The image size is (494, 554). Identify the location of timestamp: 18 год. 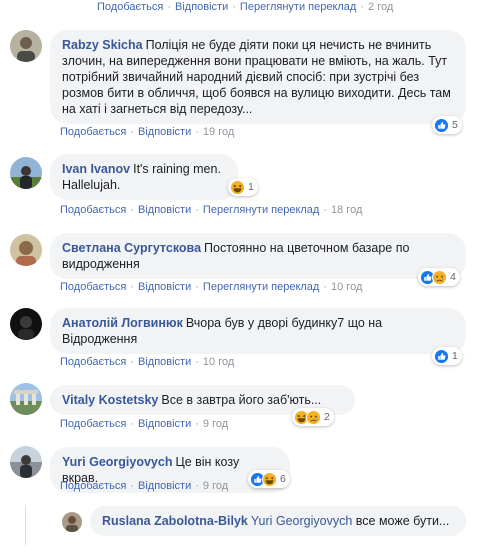
(347, 210).